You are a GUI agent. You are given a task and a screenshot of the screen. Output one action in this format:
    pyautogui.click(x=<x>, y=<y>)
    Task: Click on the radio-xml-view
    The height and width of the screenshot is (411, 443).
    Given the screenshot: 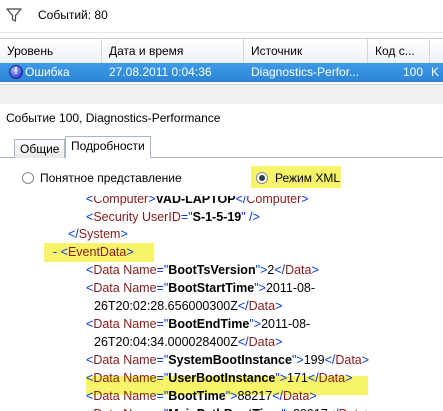 What is the action you would take?
    pyautogui.click(x=262, y=178)
    